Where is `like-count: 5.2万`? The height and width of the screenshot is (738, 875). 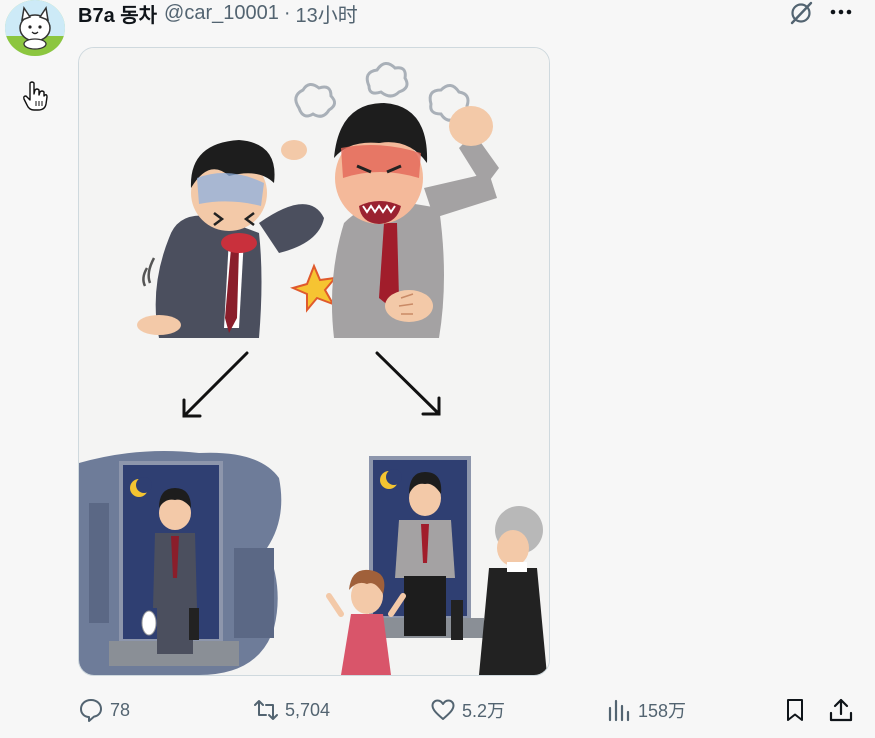 like-count: 5.2万 is located at coordinates (484, 711).